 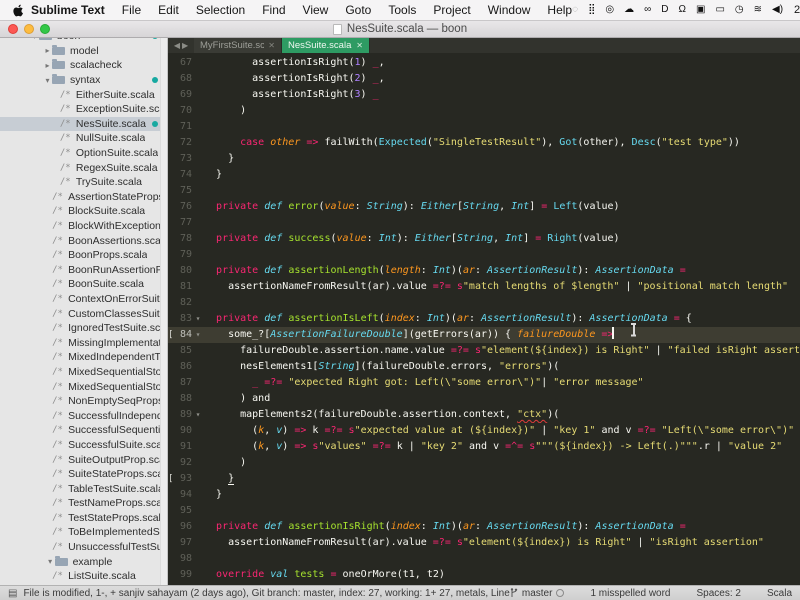 What do you see at coordinates (358, 10) in the screenshot?
I see `menu-goto: Goto` at bounding box center [358, 10].